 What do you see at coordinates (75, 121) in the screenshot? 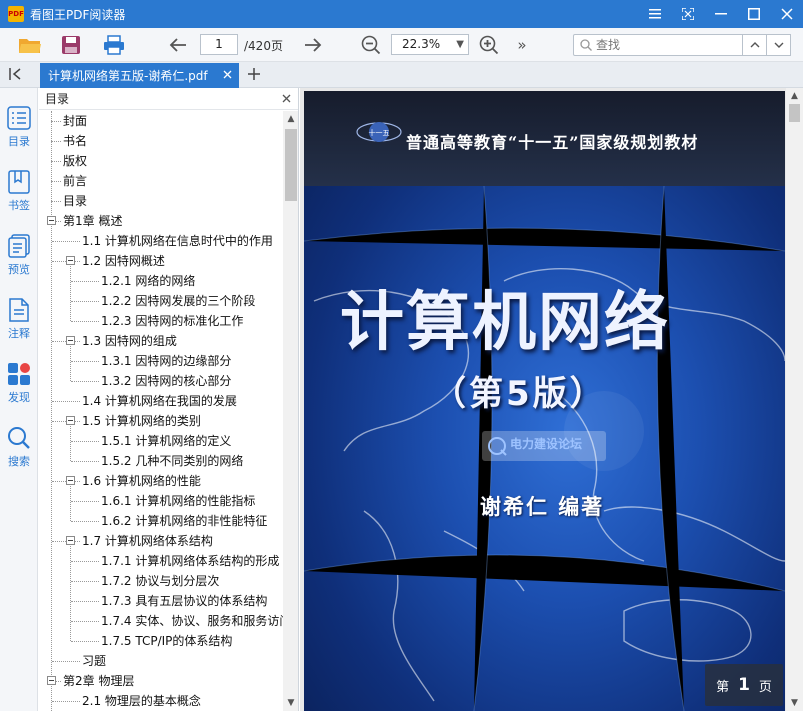
I see `toc-item: 封面` at bounding box center [75, 121].